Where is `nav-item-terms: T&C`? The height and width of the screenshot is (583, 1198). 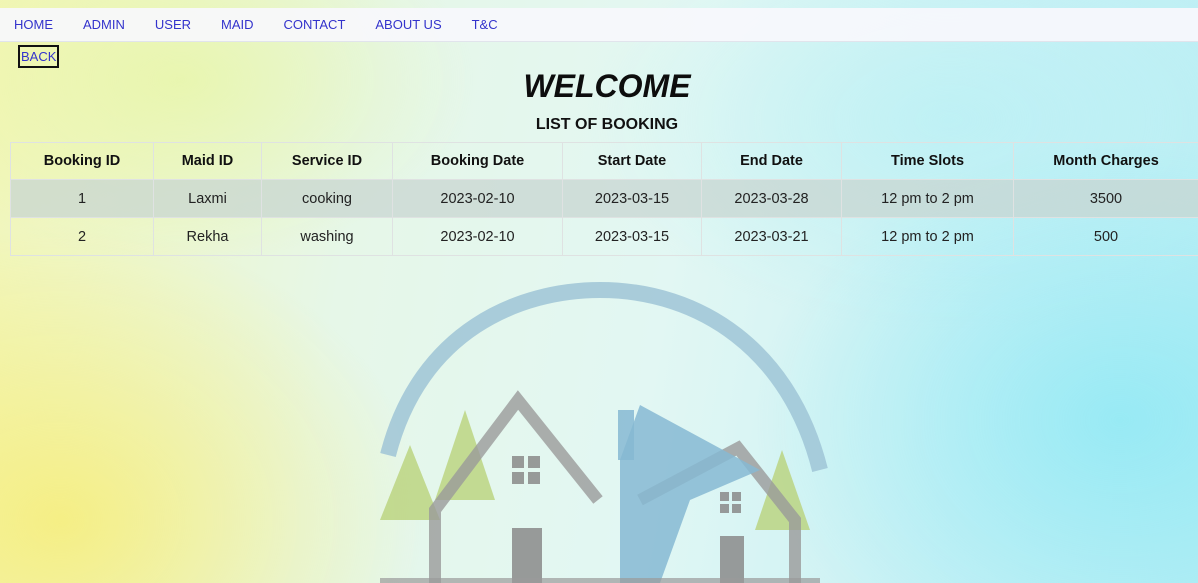 nav-item-terms: T&C is located at coordinates (485, 24).